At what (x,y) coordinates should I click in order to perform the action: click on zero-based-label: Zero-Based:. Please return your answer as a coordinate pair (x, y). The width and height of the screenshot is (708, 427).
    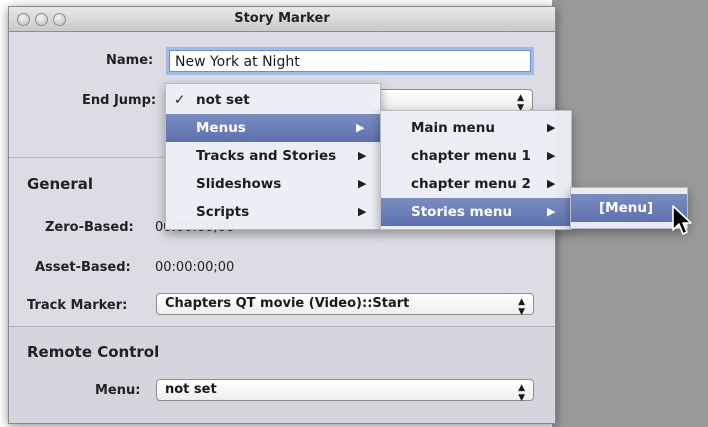
    Looking at the image, I should click on (89, 227).